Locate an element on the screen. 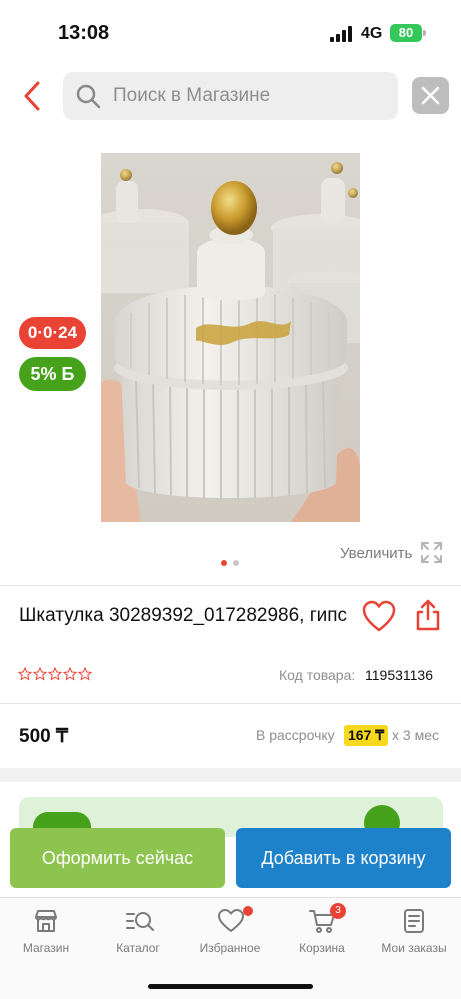  back-button is located at coordinates (34, 96).